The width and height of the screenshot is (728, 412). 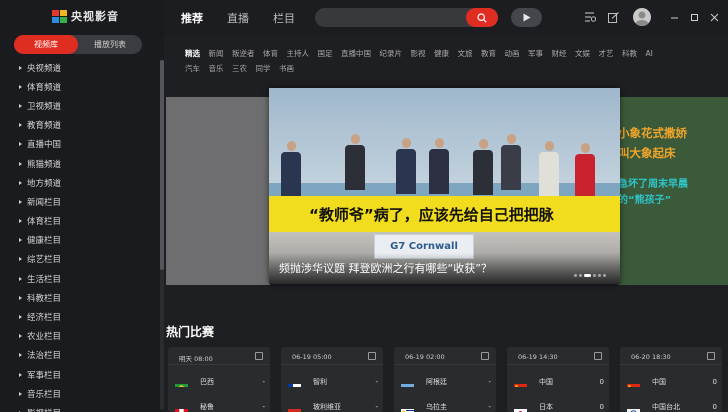 I want to click on category-tab: 科教, so click(x=629, y=54).